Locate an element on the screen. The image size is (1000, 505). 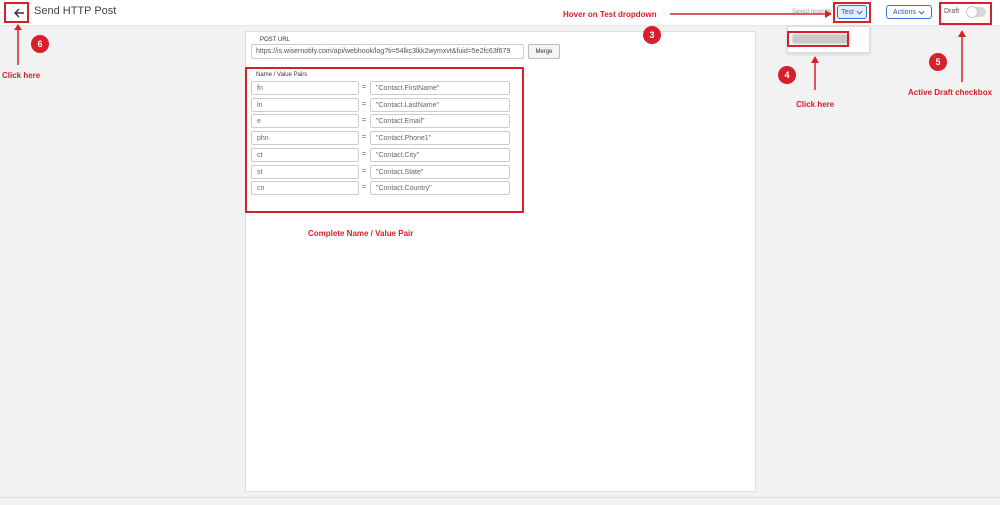
arrow-left-icon is located at coordinates (18, 12).